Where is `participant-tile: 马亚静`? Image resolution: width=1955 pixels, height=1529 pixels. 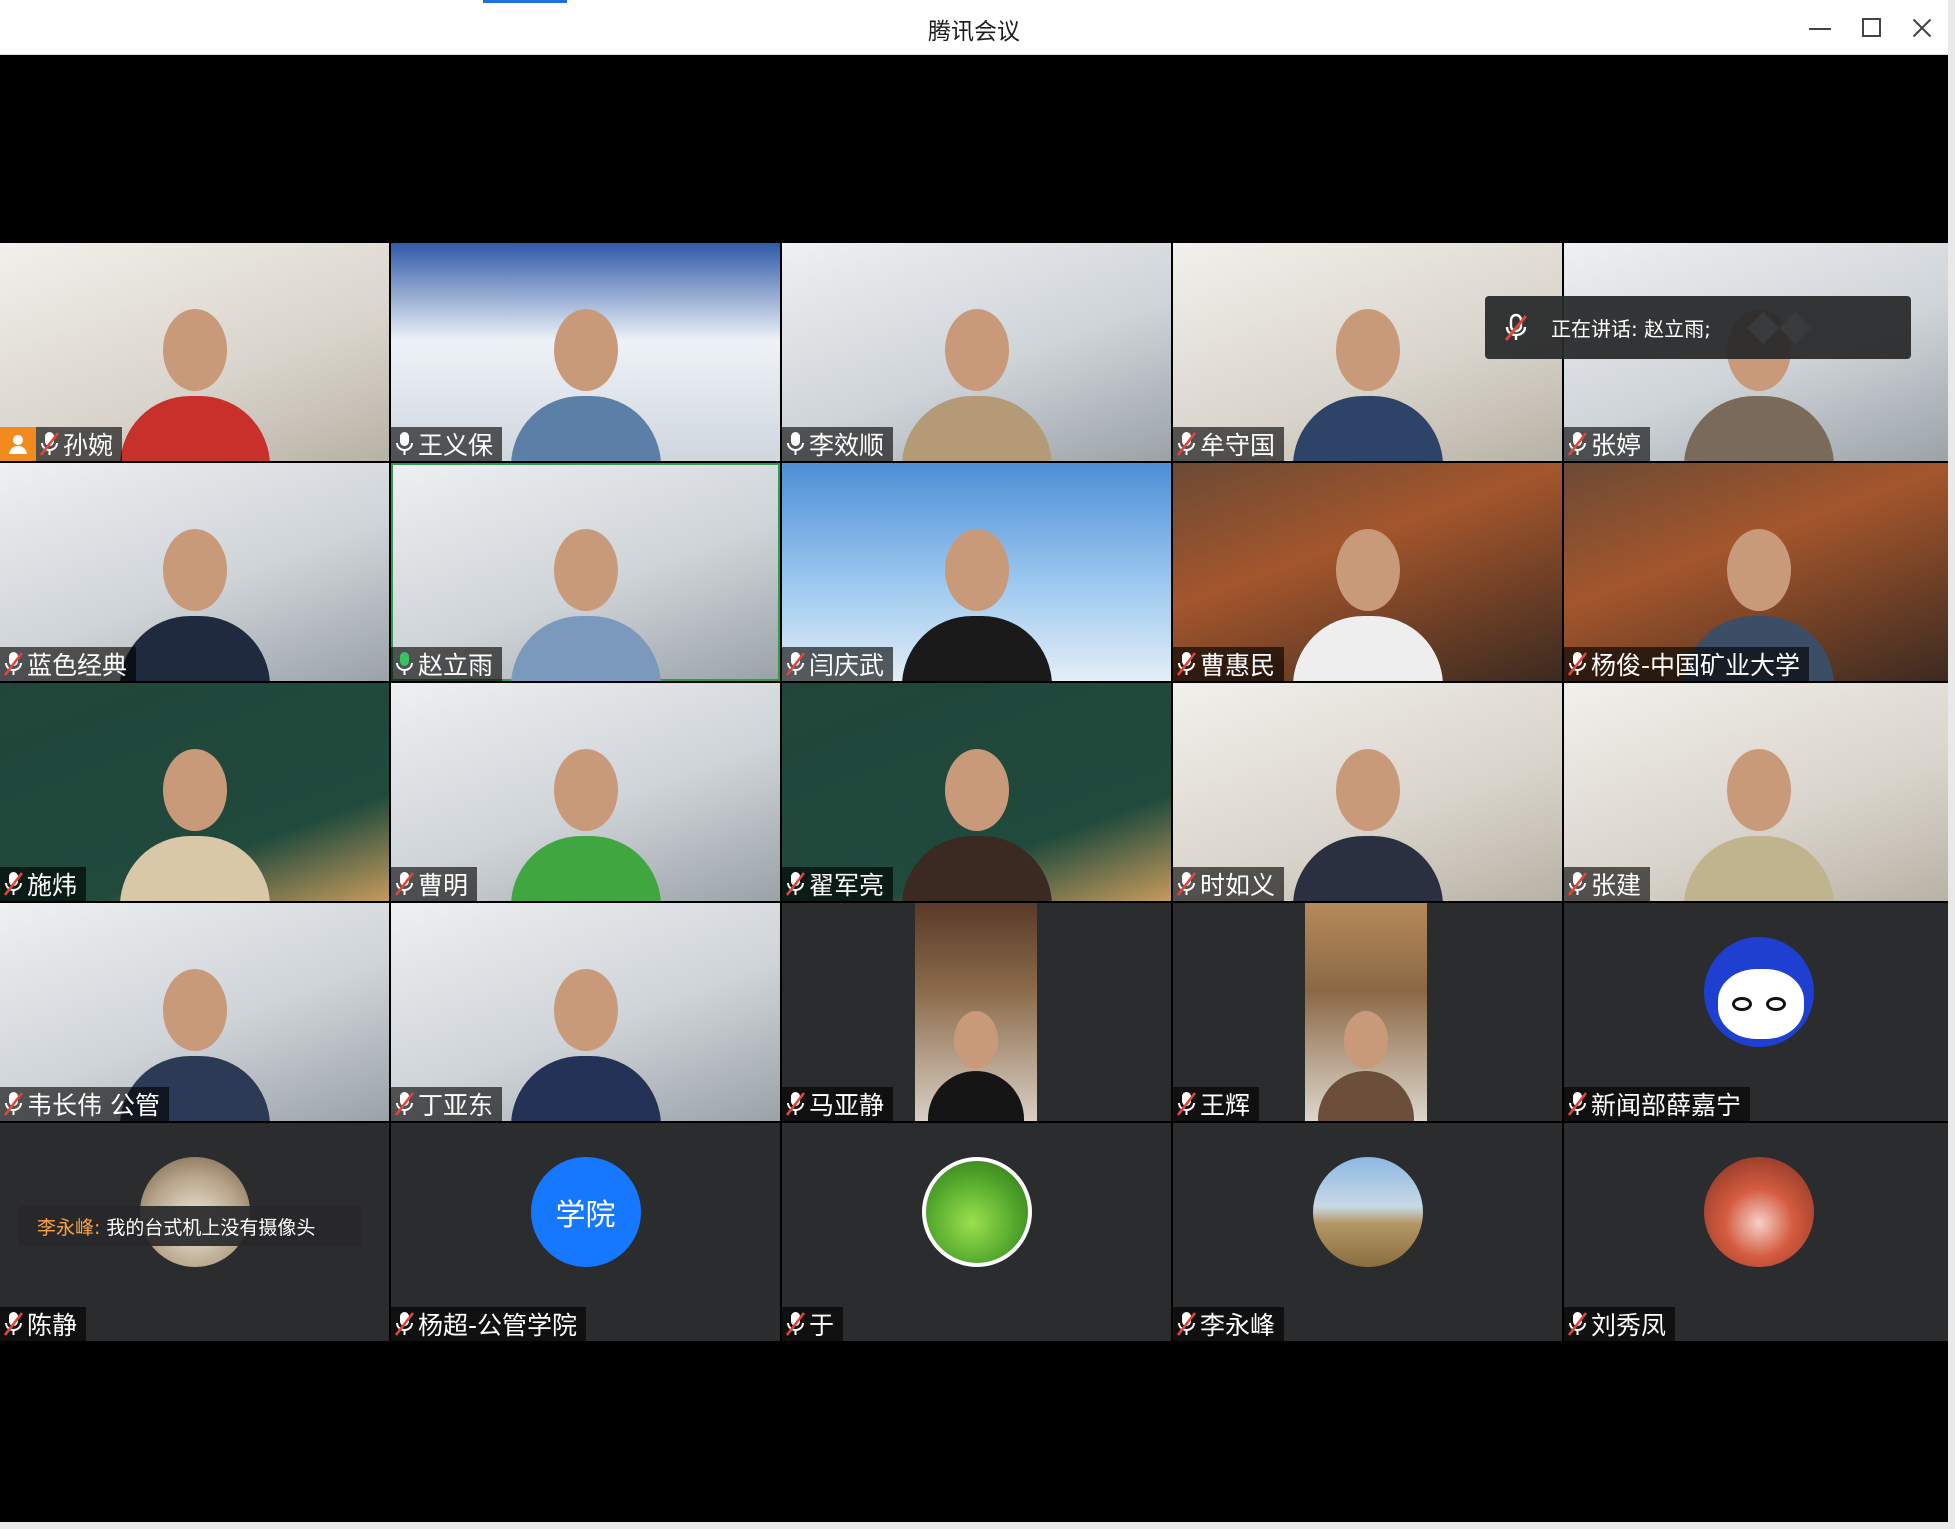
participant-tile: 马亚静 is located at coordinates (976, 1012).